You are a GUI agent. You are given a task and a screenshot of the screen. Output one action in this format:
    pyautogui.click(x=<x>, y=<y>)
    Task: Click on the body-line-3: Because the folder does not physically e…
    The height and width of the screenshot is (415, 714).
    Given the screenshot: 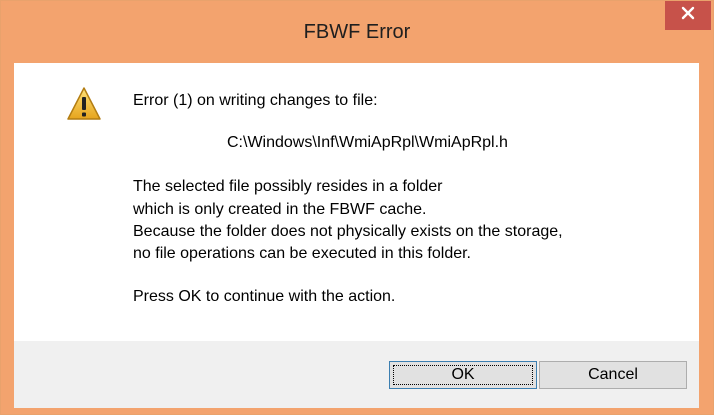 What is the action you would take?
    pyautogui.click(x=348, y=231)
    